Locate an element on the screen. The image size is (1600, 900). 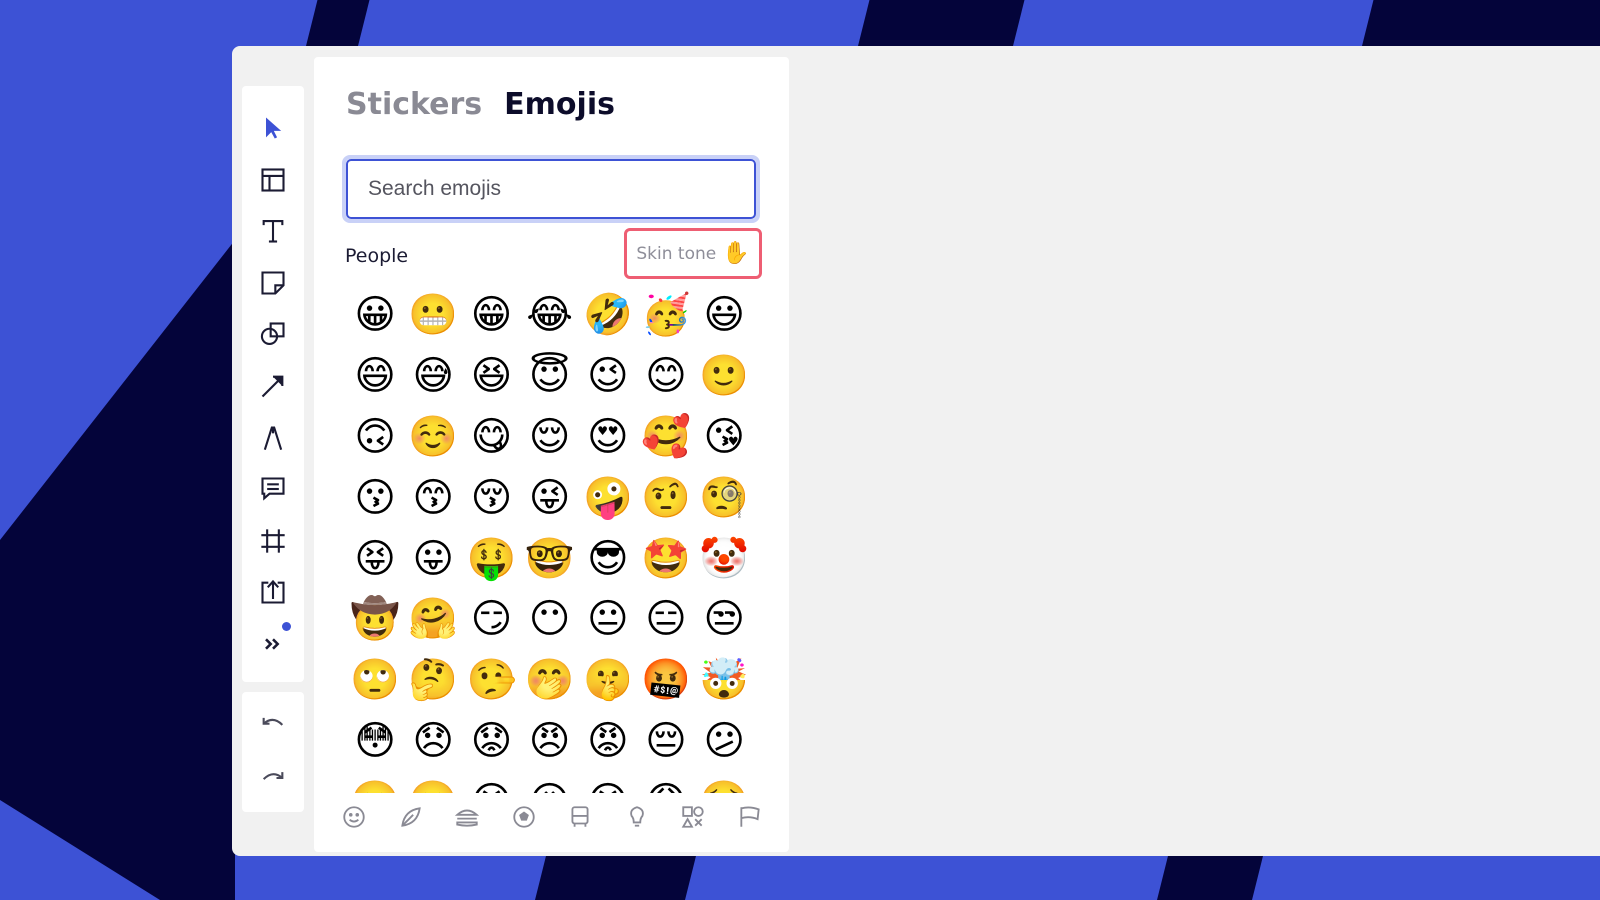
emoji-button: 😋 is located at coordinates (491, 437).